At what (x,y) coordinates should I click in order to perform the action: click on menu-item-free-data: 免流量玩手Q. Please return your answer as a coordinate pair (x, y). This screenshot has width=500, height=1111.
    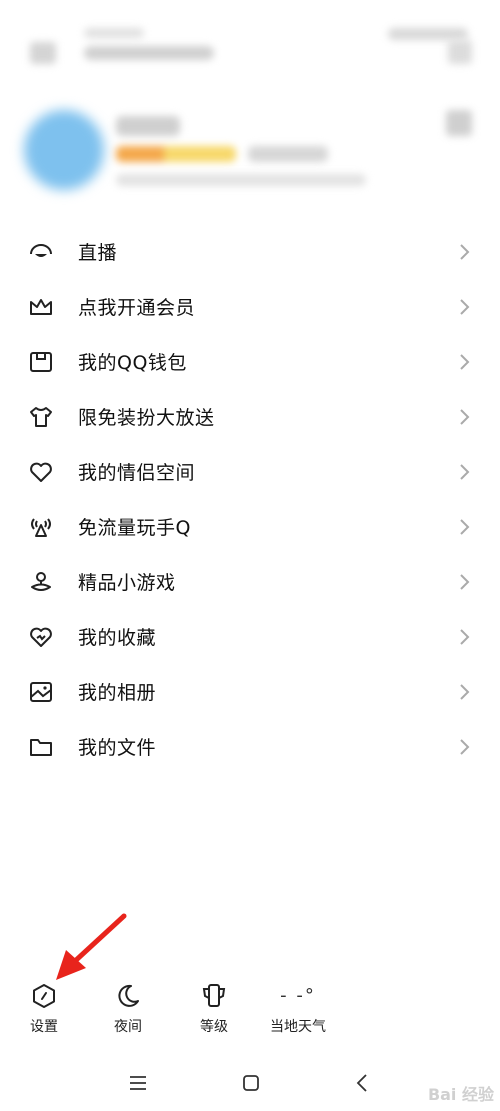
    Looking at the image, I should click on (250, 526).